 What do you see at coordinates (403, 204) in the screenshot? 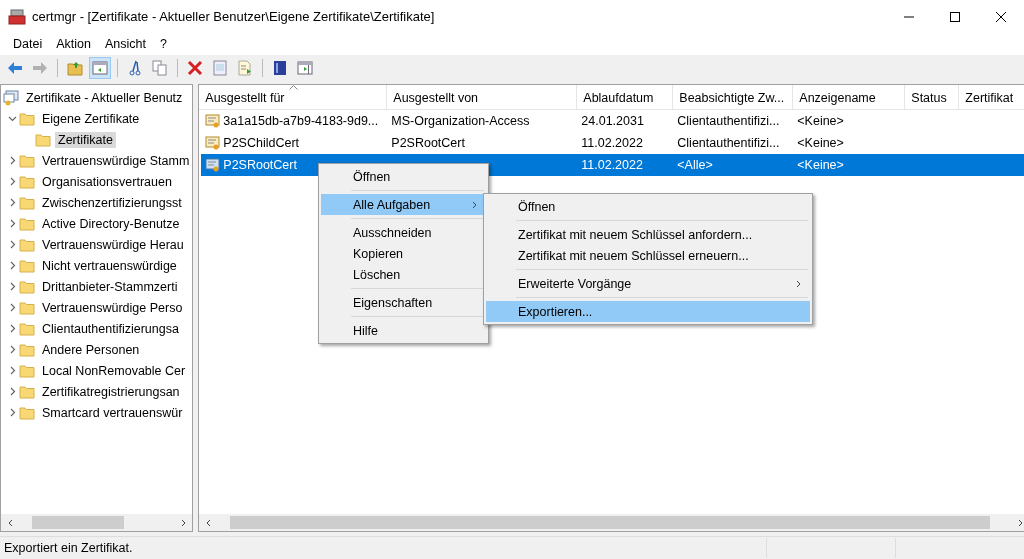
I see `menu-item: Alle Aufgaben` at bounding box center [403, 204].